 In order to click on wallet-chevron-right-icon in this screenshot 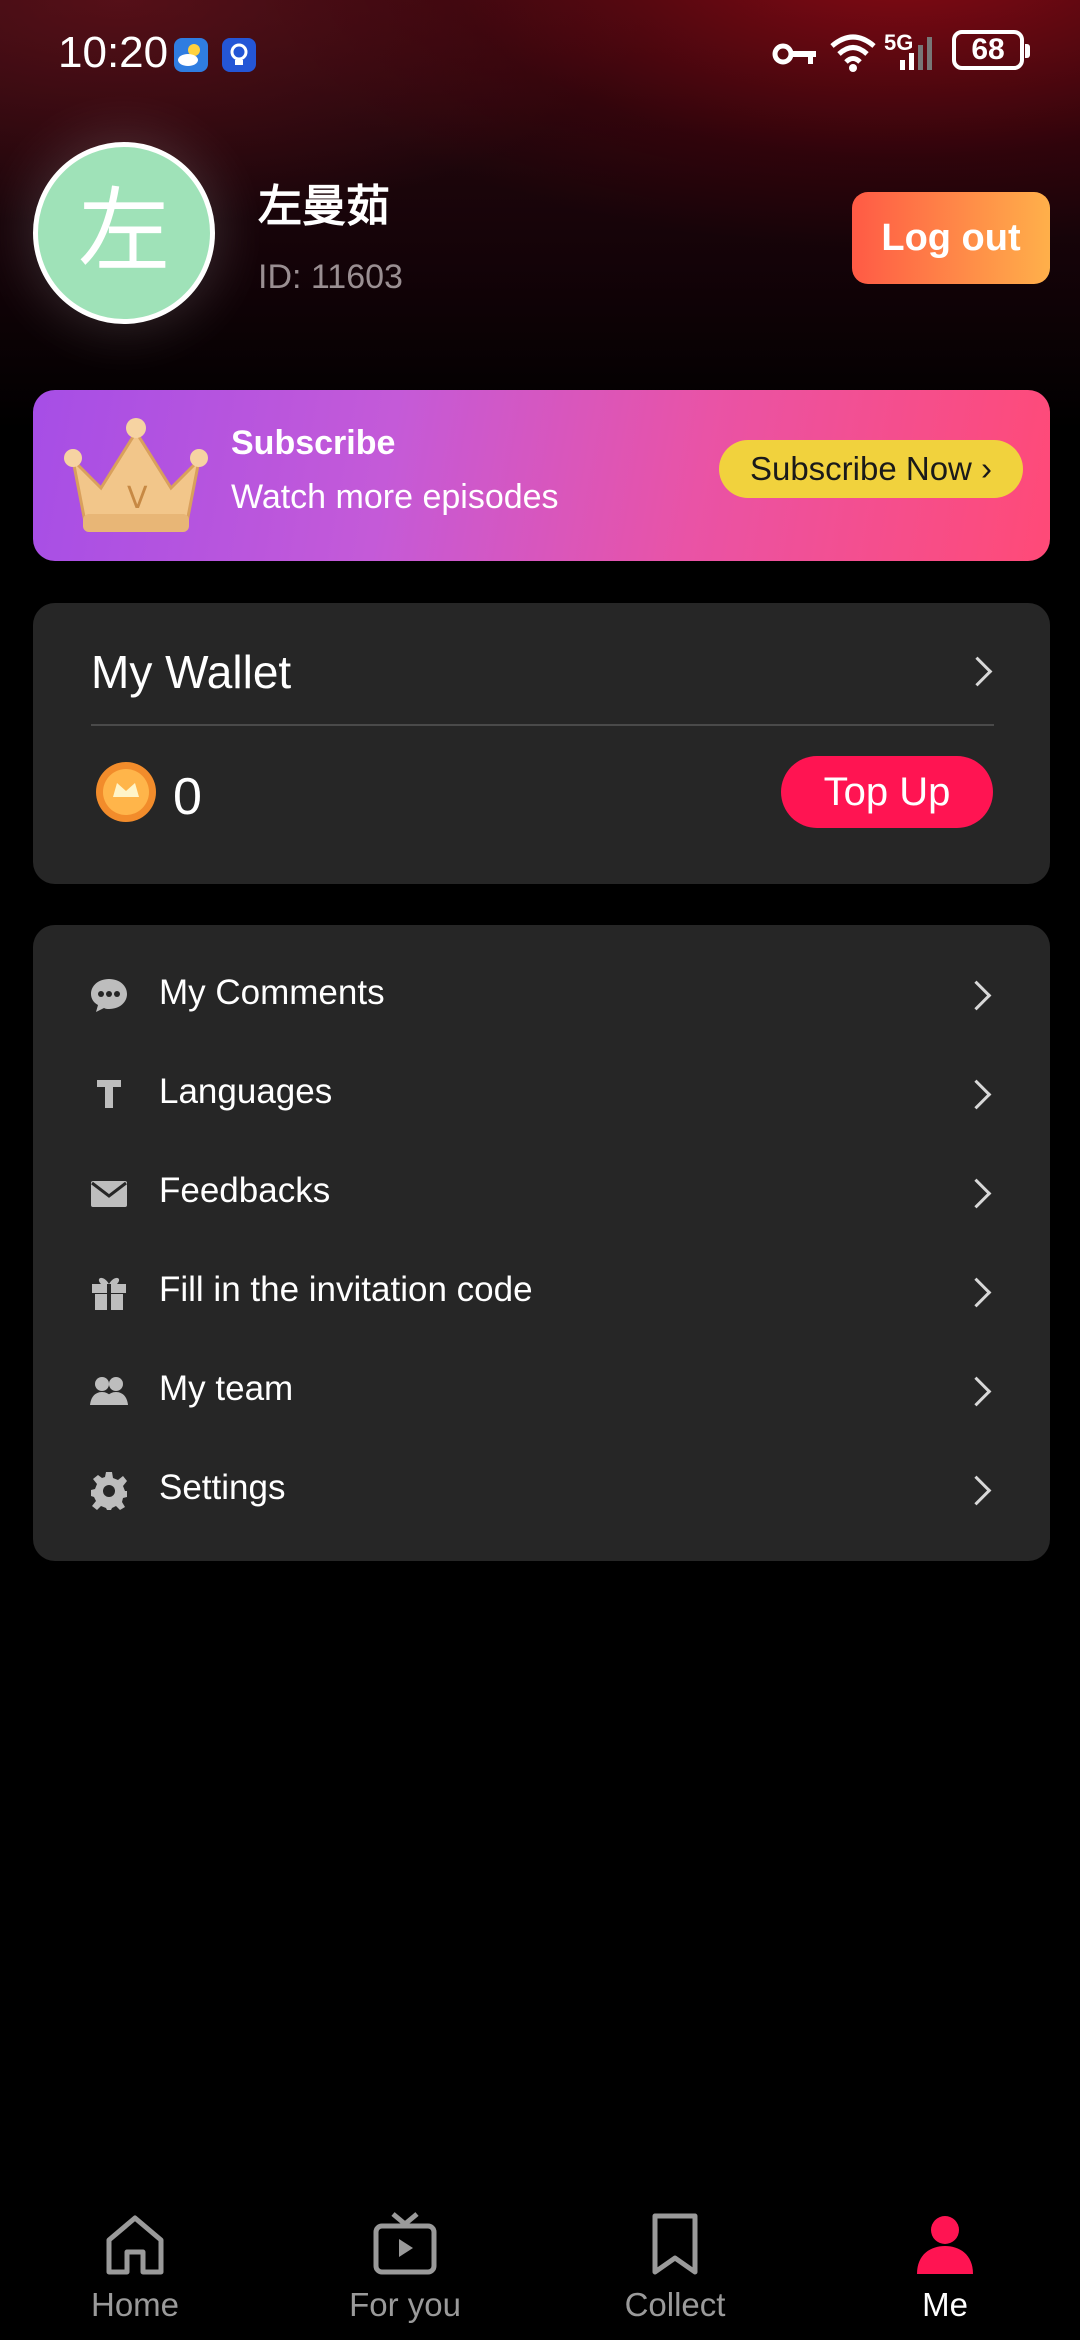, I will do `click(977, 671)`.